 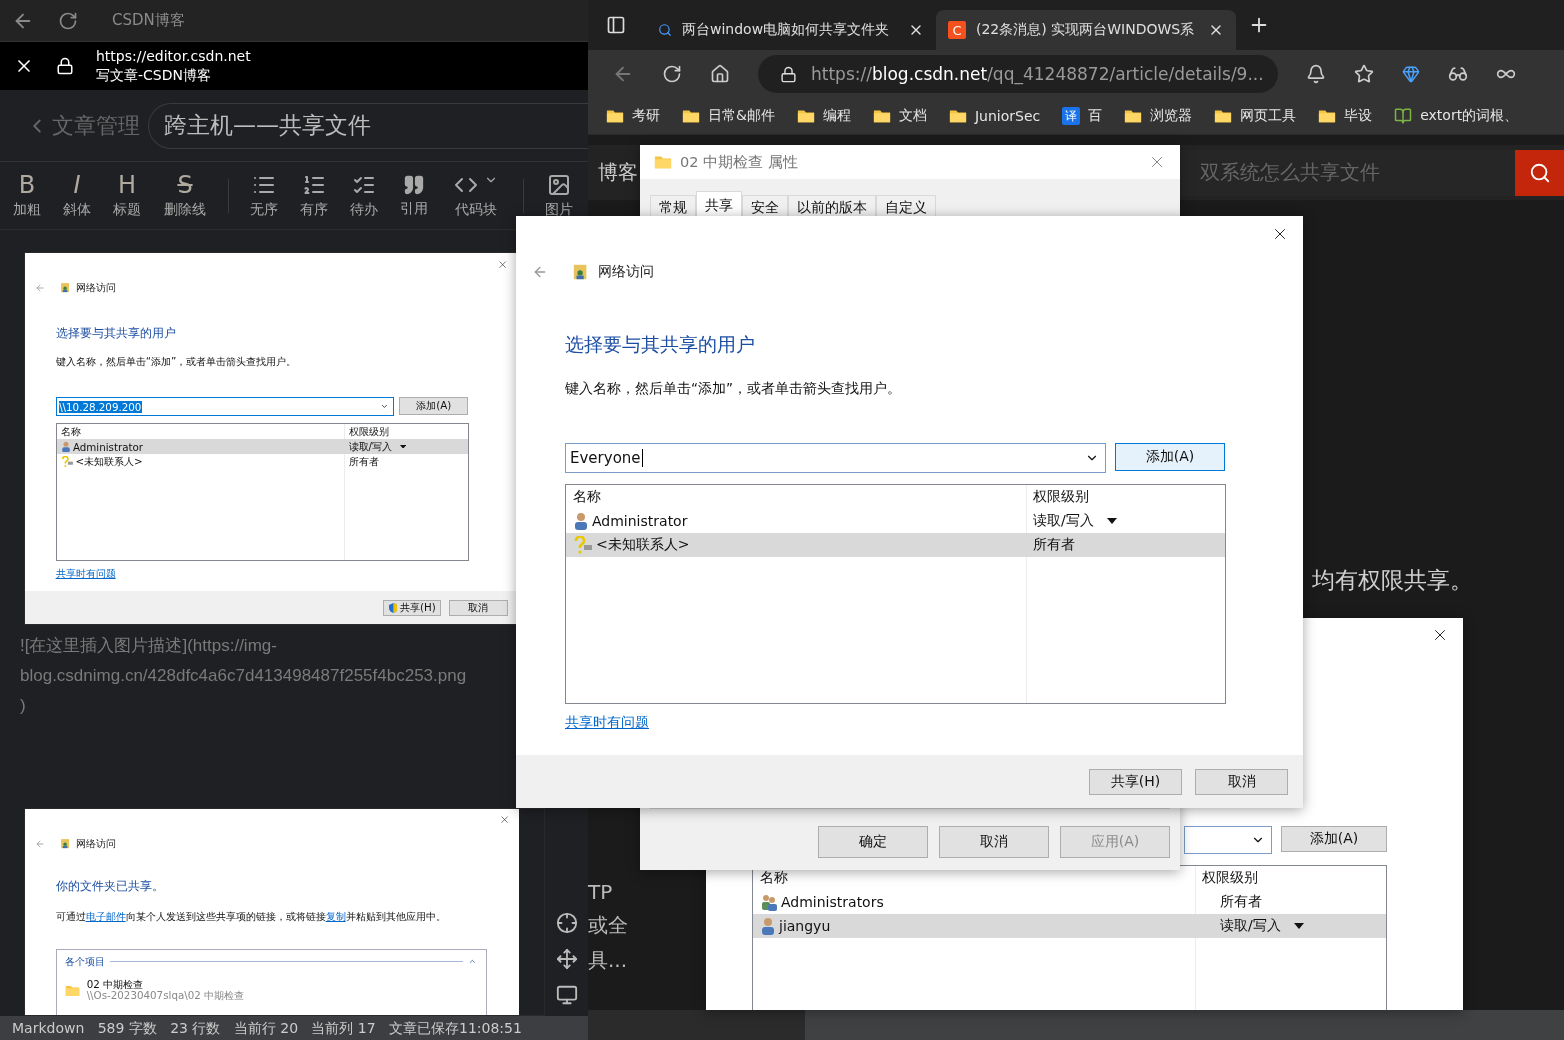 I want to click on question-person-icon, so click(x=67, y=461).